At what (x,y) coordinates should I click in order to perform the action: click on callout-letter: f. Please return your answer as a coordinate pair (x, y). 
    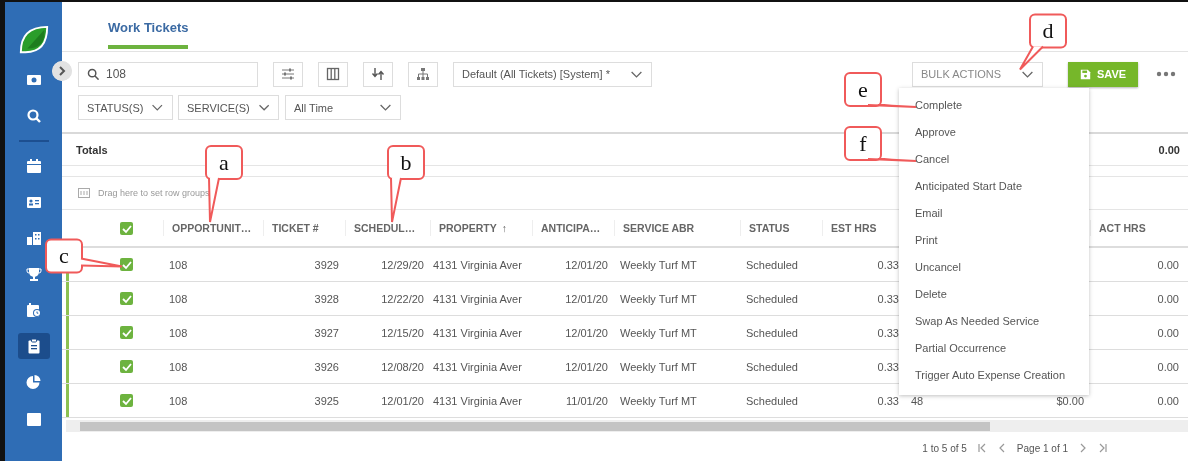
    Looking at the image, I should click on (863, 143).